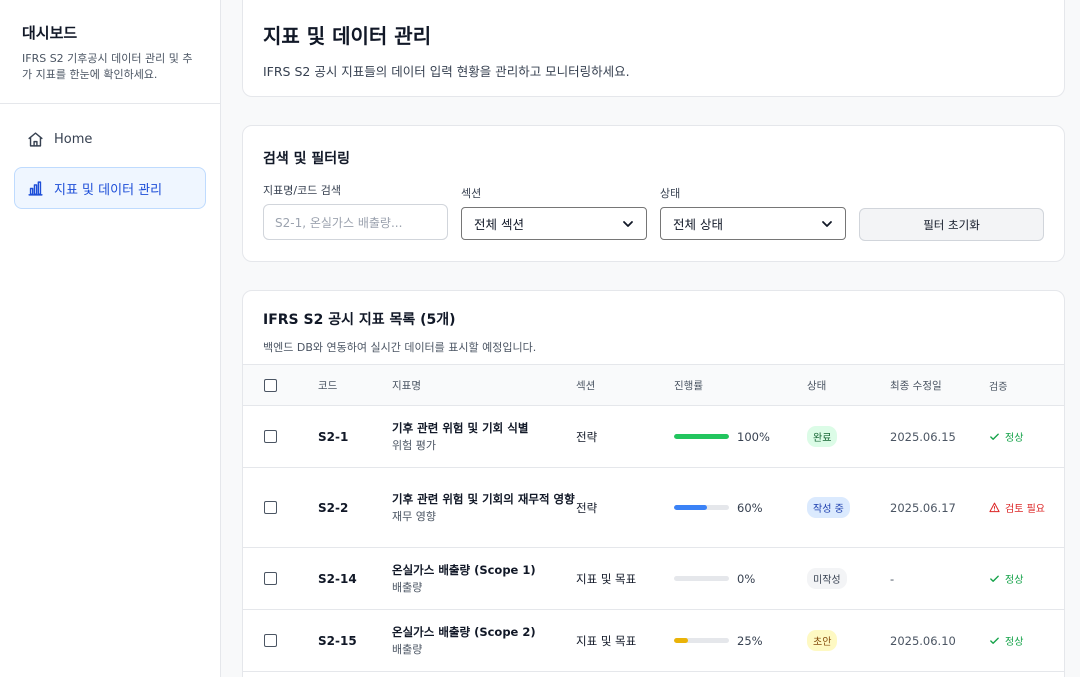 Image resolution: width=1080 pixels, height=677 pixels. What do you see at coordinates (753, 223) in the screenshot?
I see `status-select: 전체 상태` at bounding box center [753, 223].